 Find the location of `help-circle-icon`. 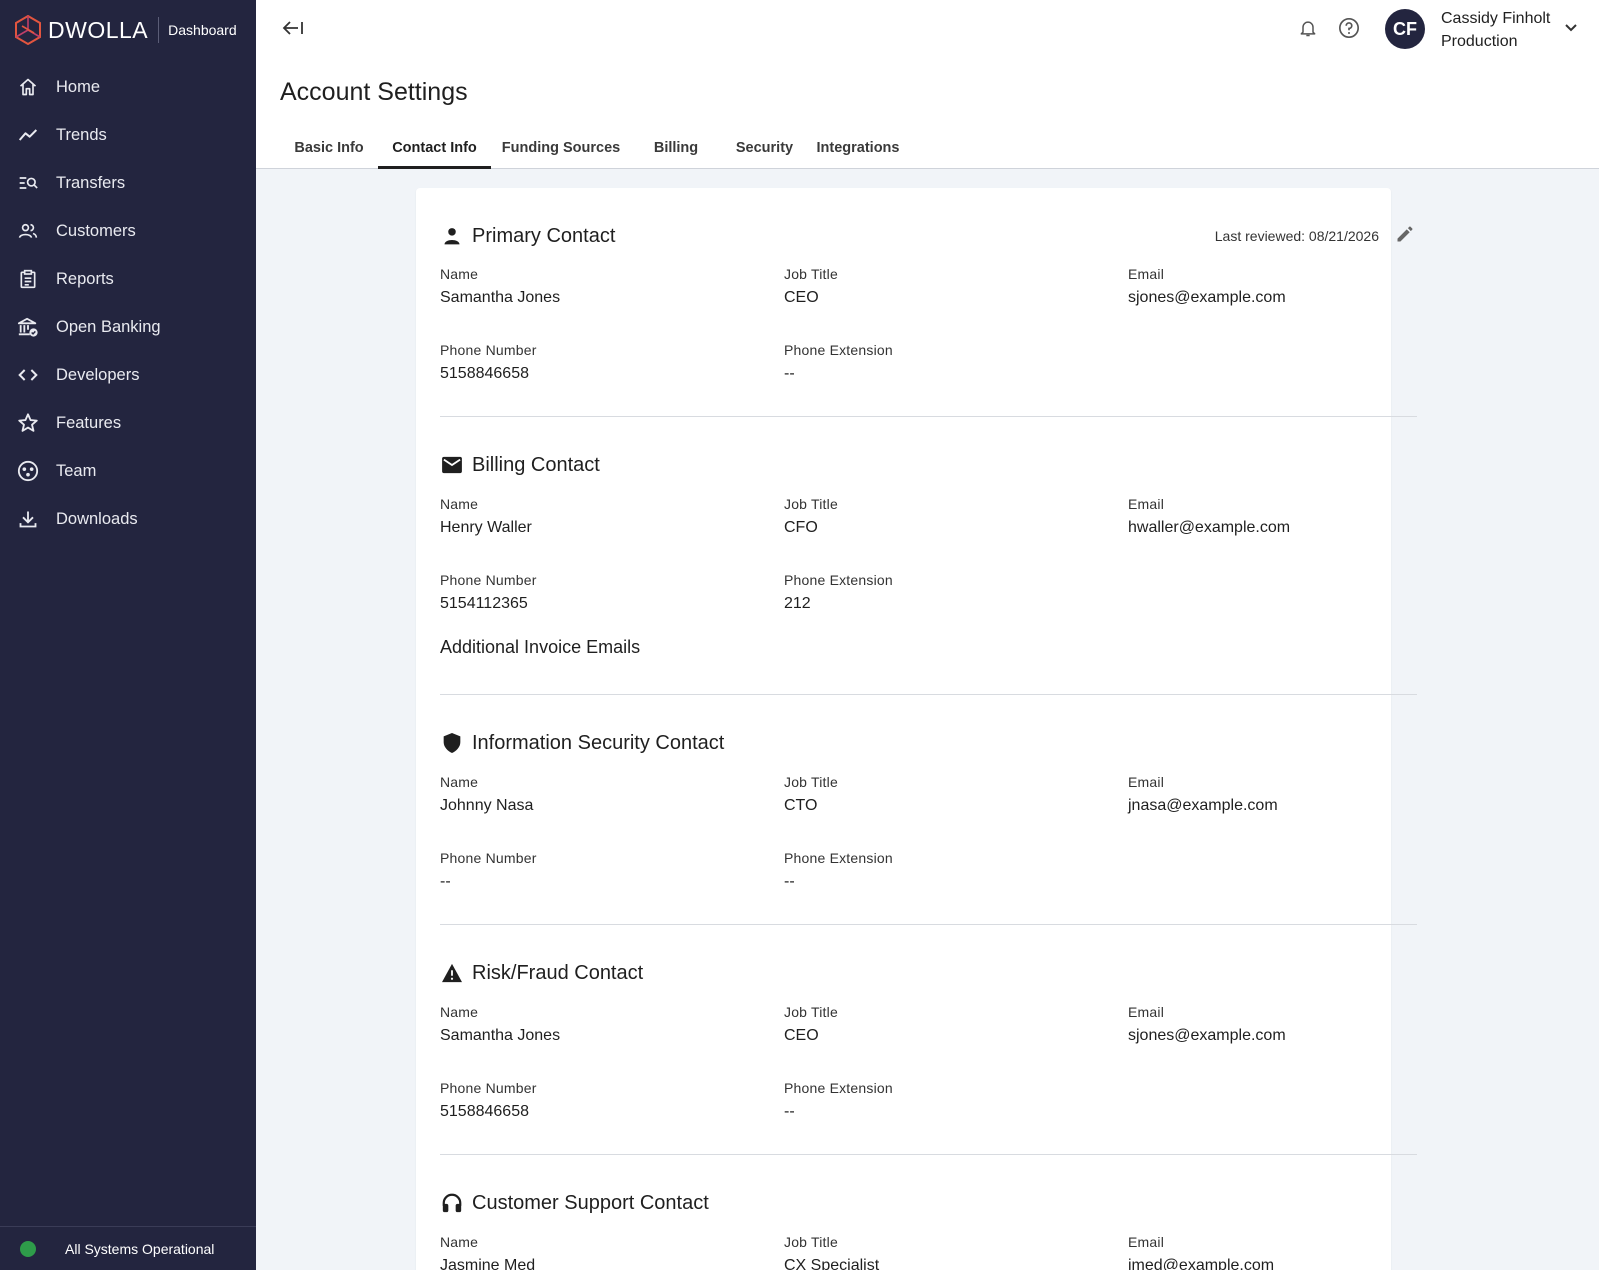

help-circle-icon is located at coordinates (1349, 30).